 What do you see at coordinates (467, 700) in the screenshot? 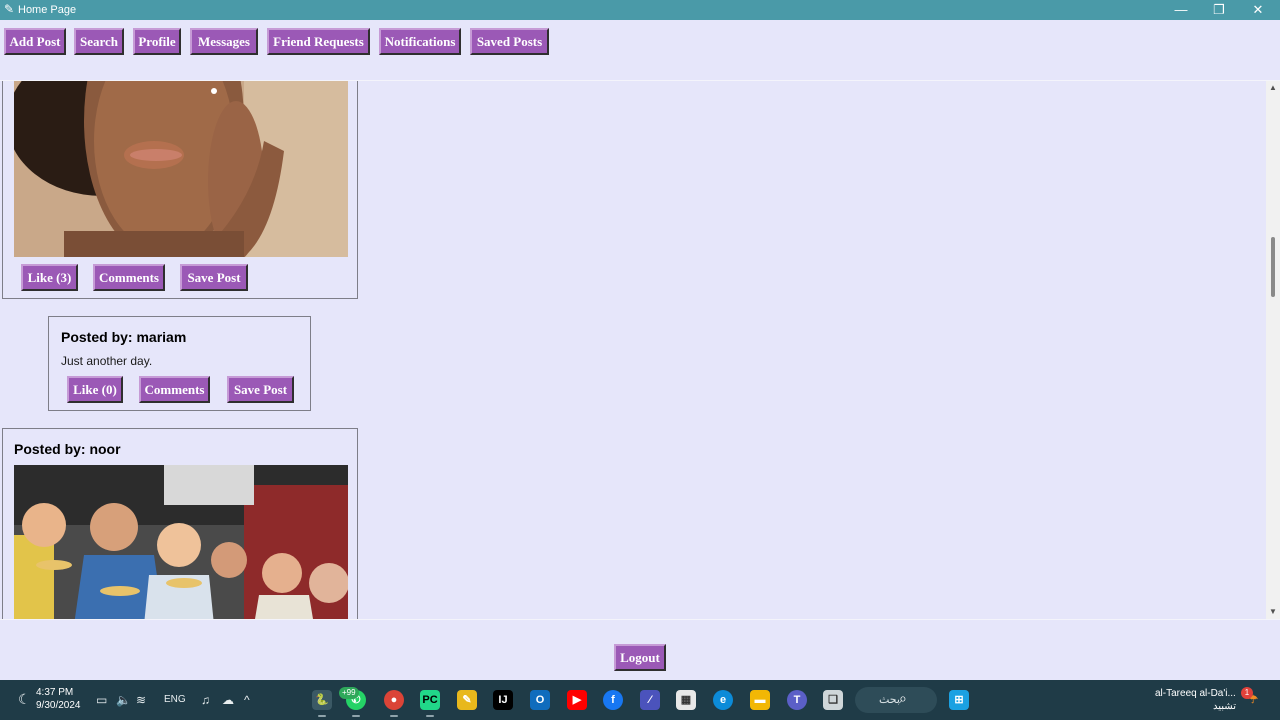
I see `paint-icon: ✎` at bounding box center [467, 700].